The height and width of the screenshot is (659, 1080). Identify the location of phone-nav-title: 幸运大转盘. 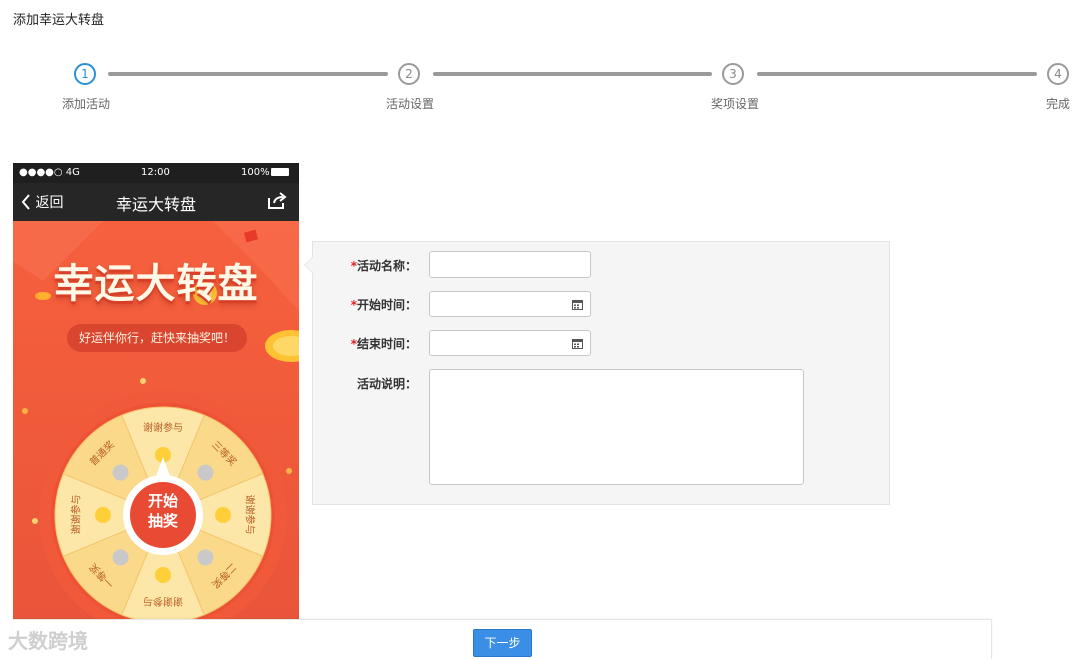
(155, 204).